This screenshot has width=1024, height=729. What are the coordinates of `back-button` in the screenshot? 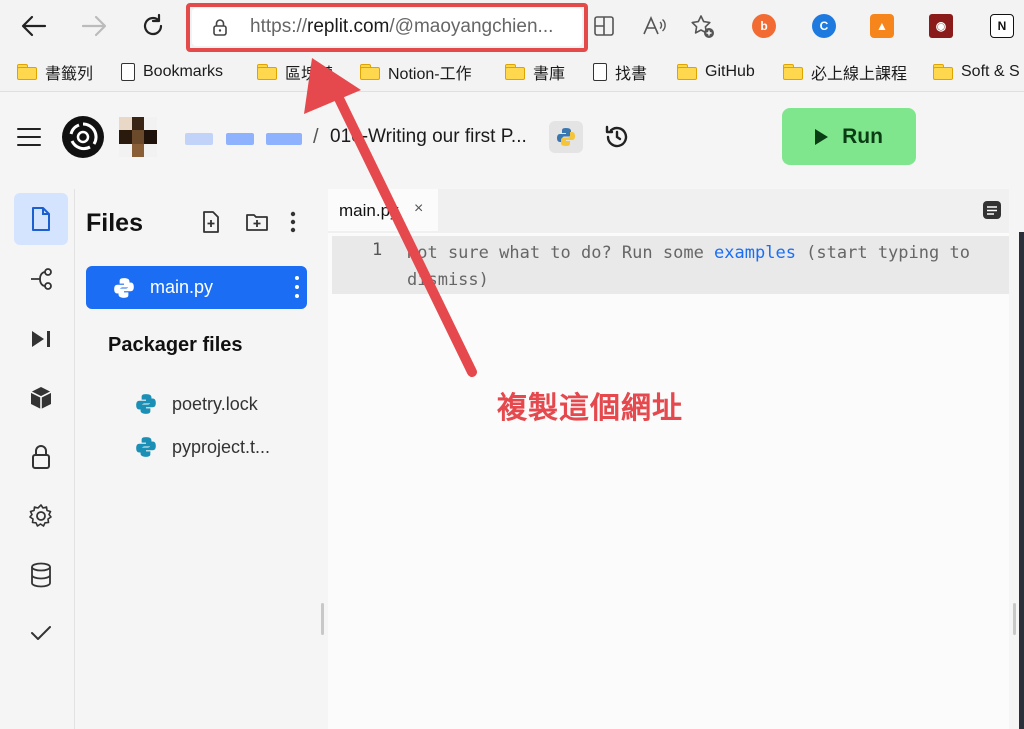 It's located at (34, 26).